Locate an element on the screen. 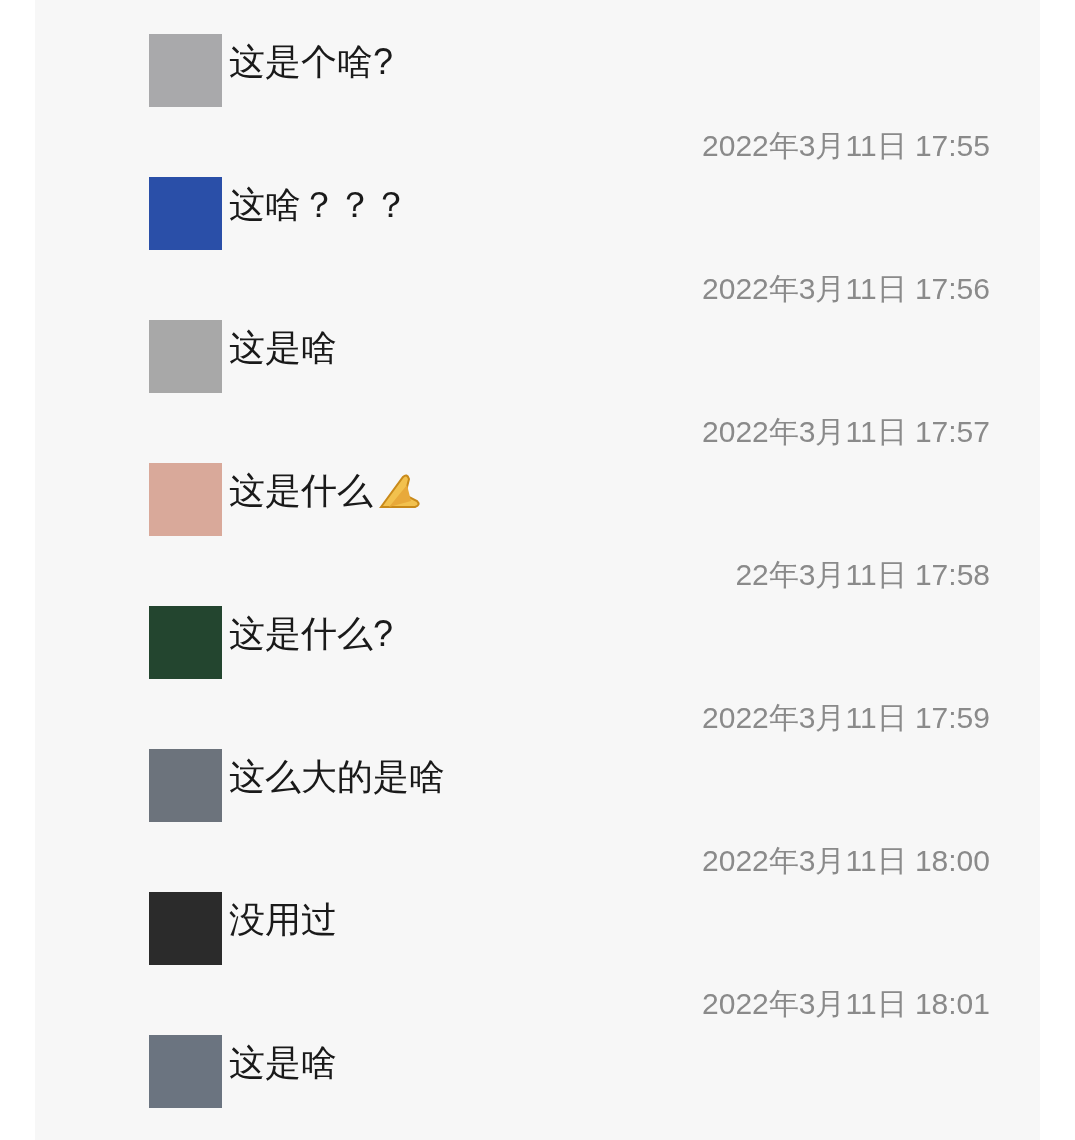  message-time: 2022年3月11日 18:00 is located at coordinates (846, 861).